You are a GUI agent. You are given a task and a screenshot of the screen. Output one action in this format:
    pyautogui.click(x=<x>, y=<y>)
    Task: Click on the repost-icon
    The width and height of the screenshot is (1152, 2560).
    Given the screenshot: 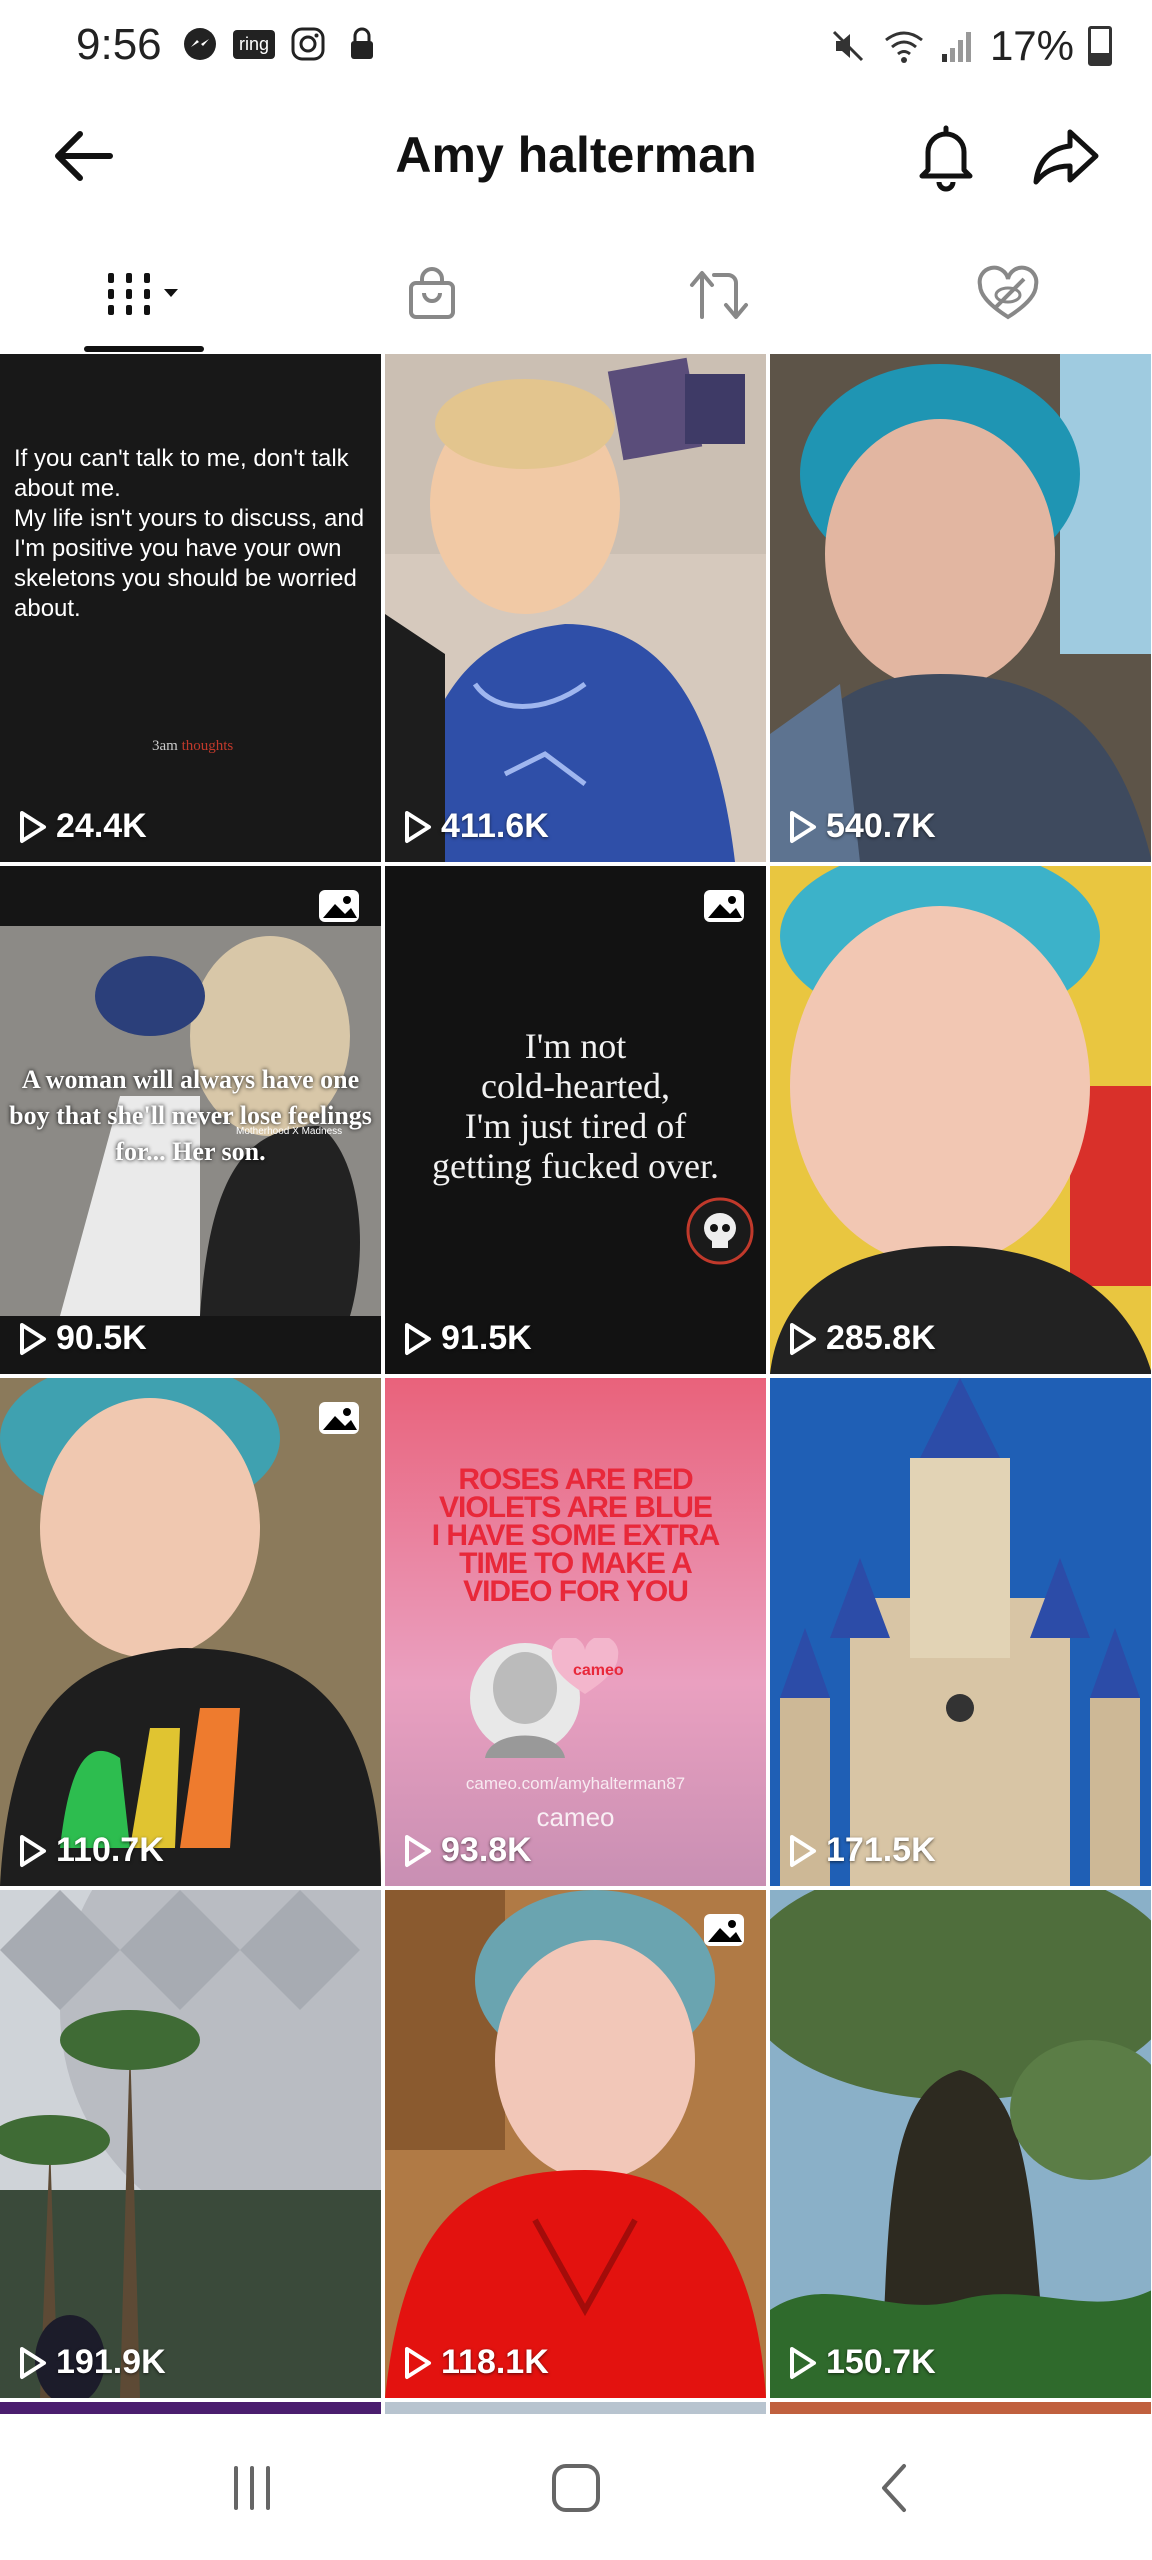 What is the action you would take?
    pyautogui.click(x=719, y=295)
    